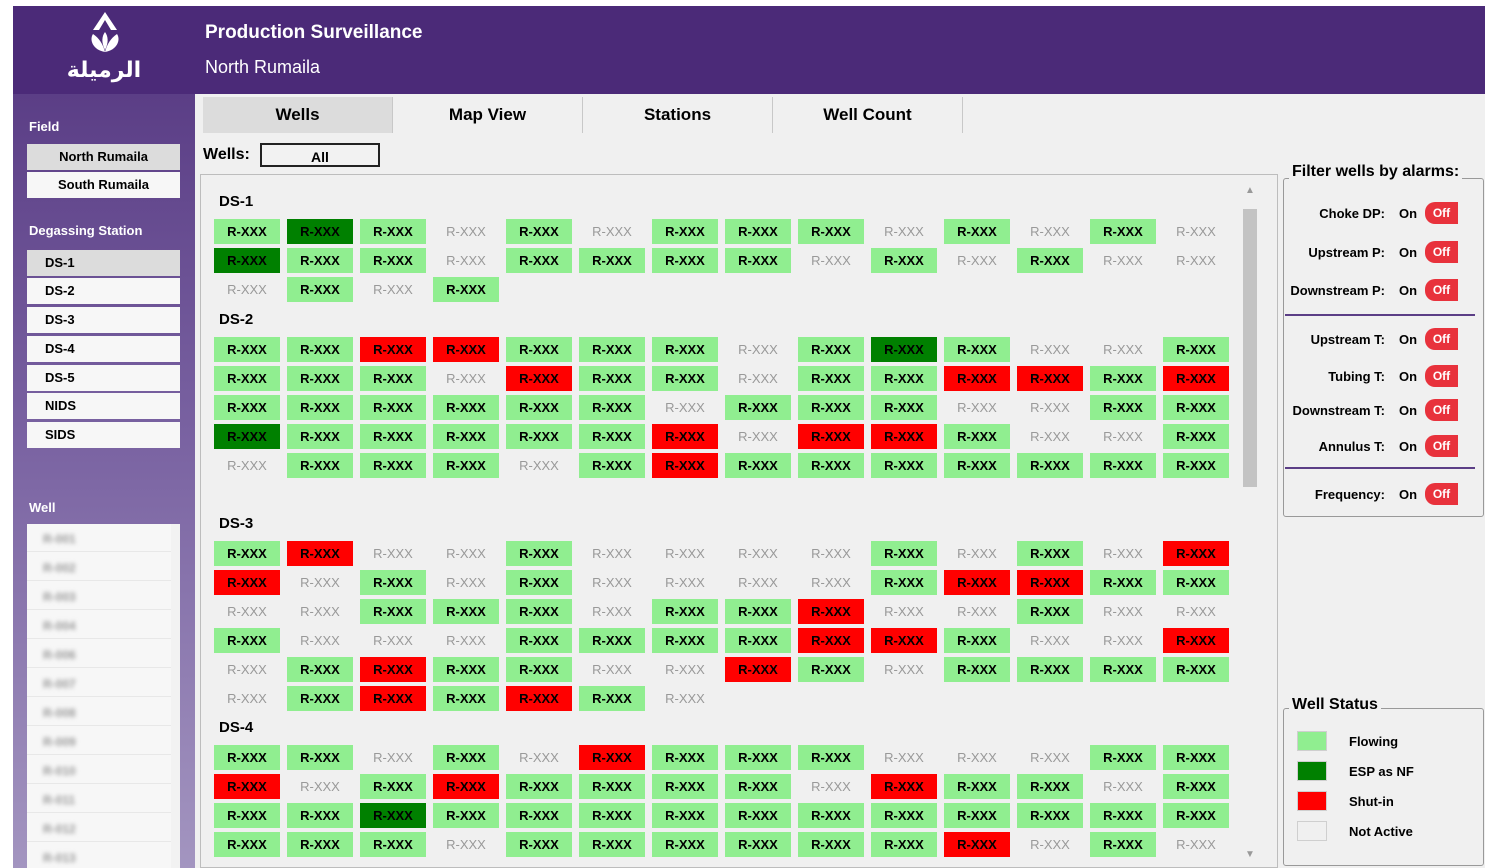  Describe the element at coordinates (175, 696) in the screenshot. I see `well-list-scrollbar` at that location.